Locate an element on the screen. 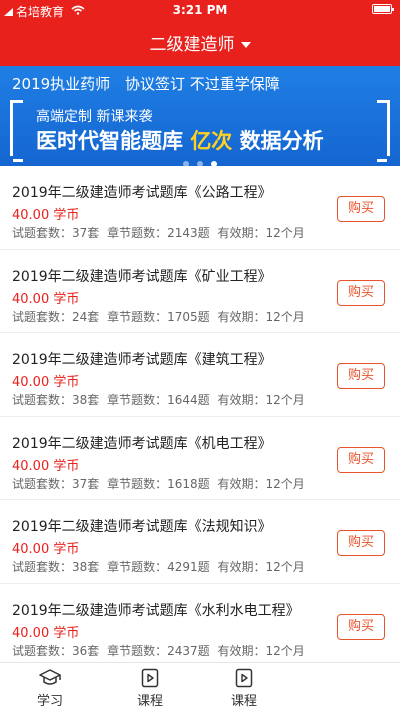 The width and height of the screenshot is (400, 710). status-bar: 名培教育 3:21 PM is located at coordinates (200, 10).